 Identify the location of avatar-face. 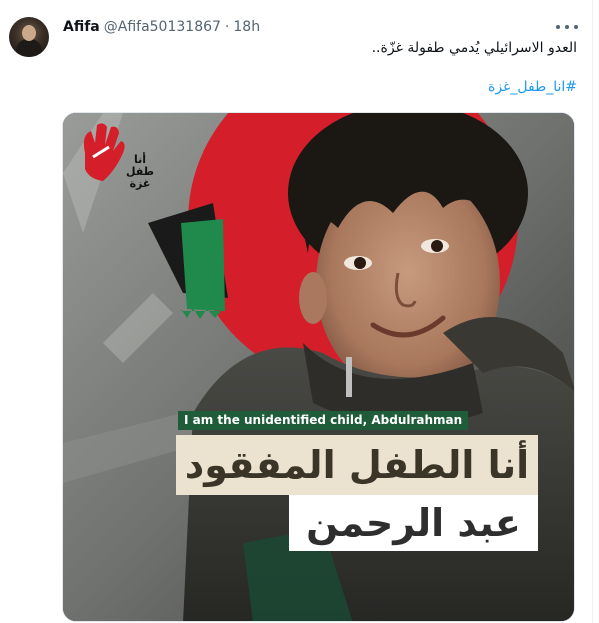
(29, 33).